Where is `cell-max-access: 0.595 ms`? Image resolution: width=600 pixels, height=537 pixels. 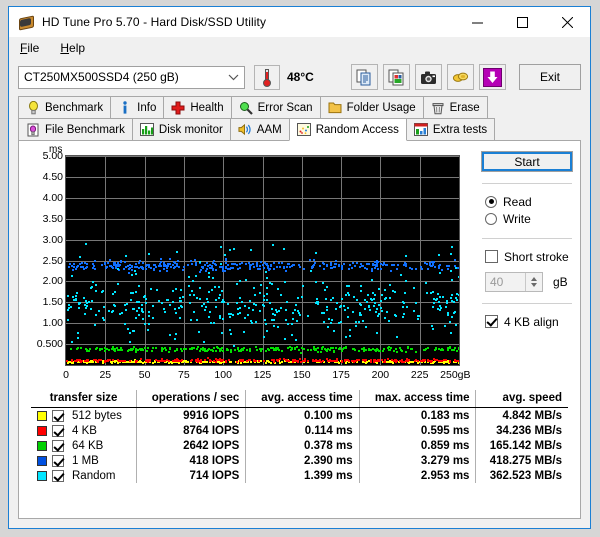
cell-max-access: 0.595 ms is located at coordinates (418, 430).